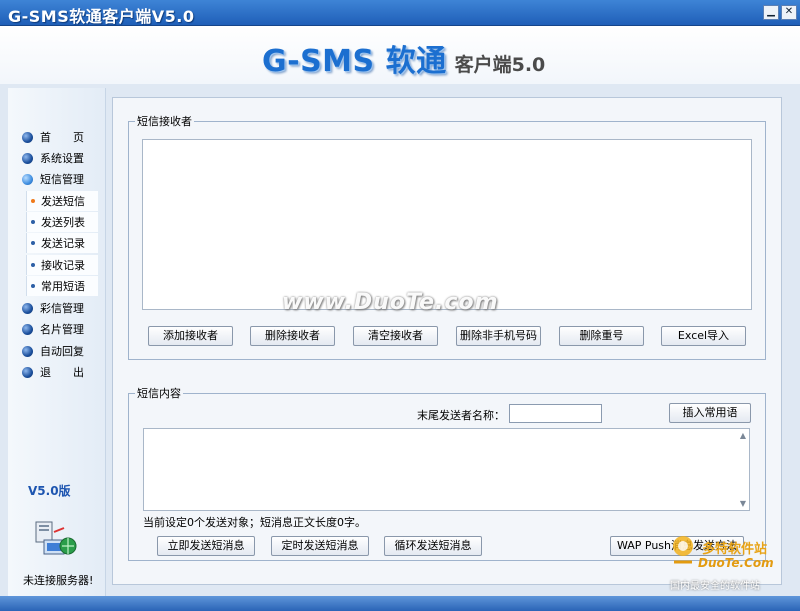 The height and width of the screenshot is (611, 800). Describe the element at coordinates (190, 336) in the screenshot. I see `add-recipient-button: 添加接收者` at that location.